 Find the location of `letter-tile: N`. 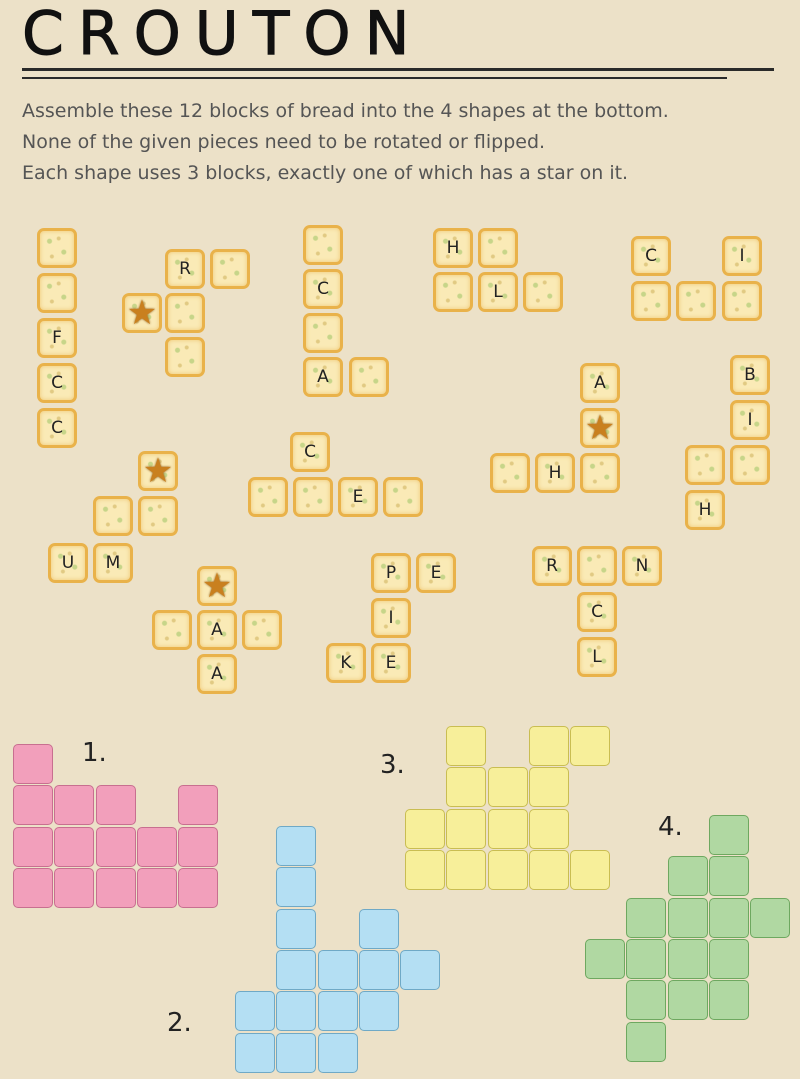

letter-tile: N is located at coordinates (642, 566).